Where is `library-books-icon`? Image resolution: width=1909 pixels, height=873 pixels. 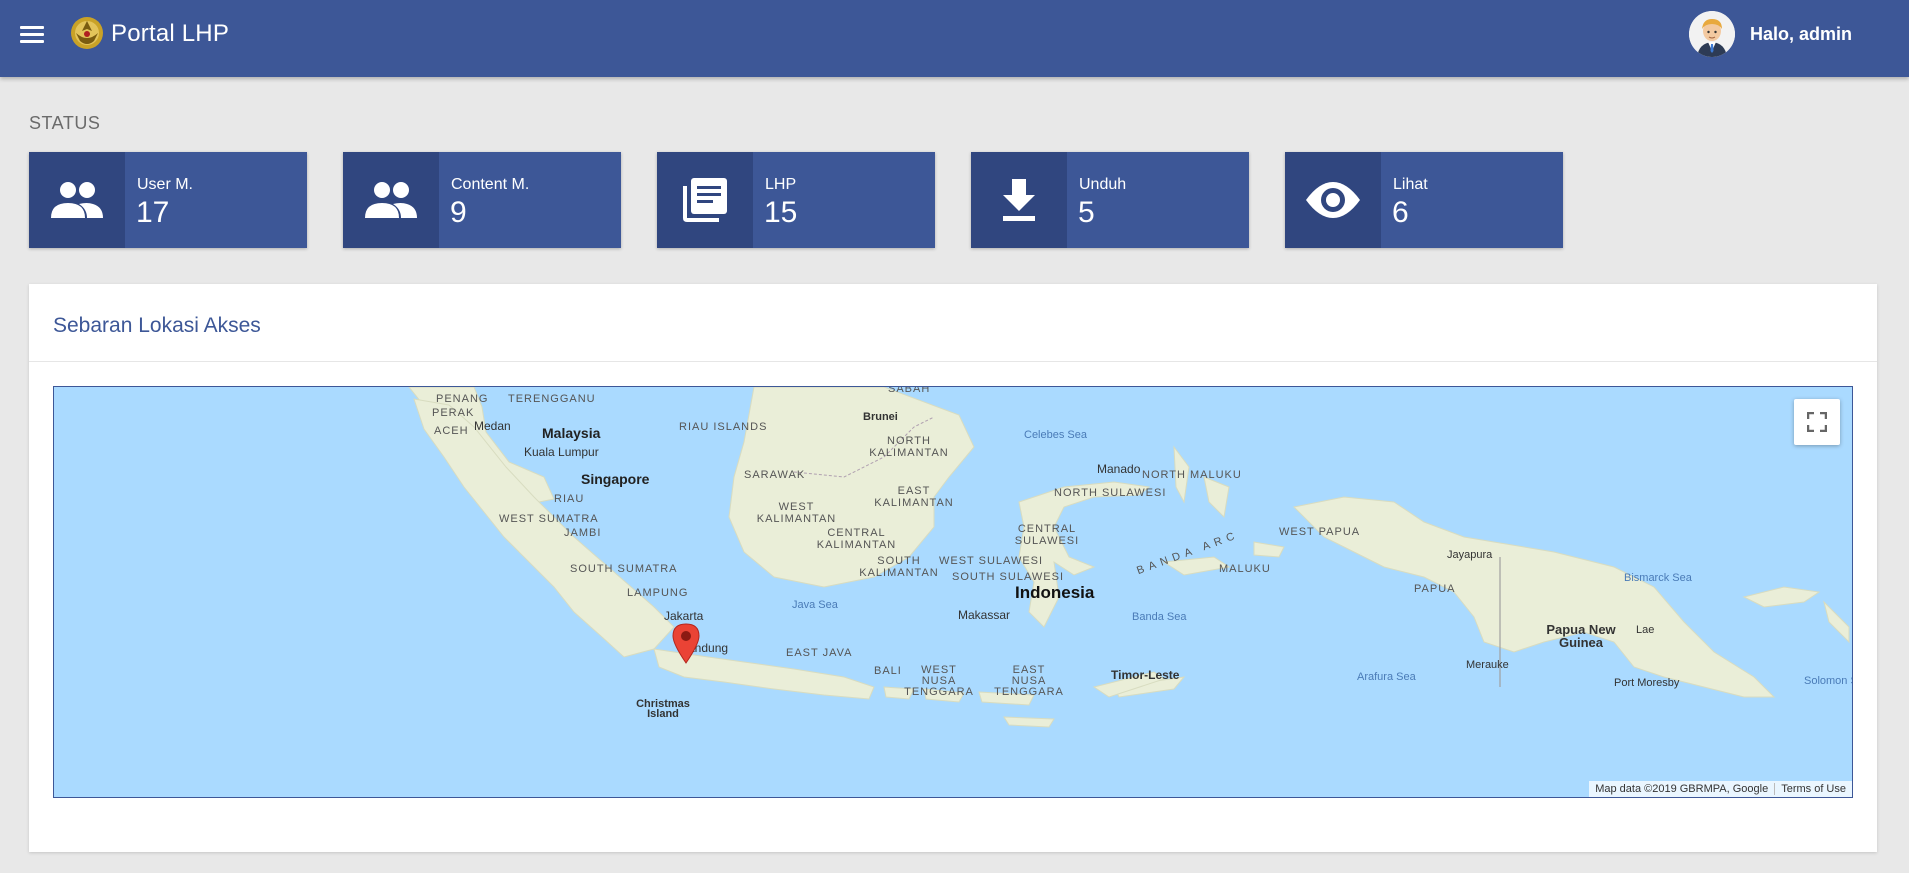
library-books-icon is located at coordinates (705, 200).